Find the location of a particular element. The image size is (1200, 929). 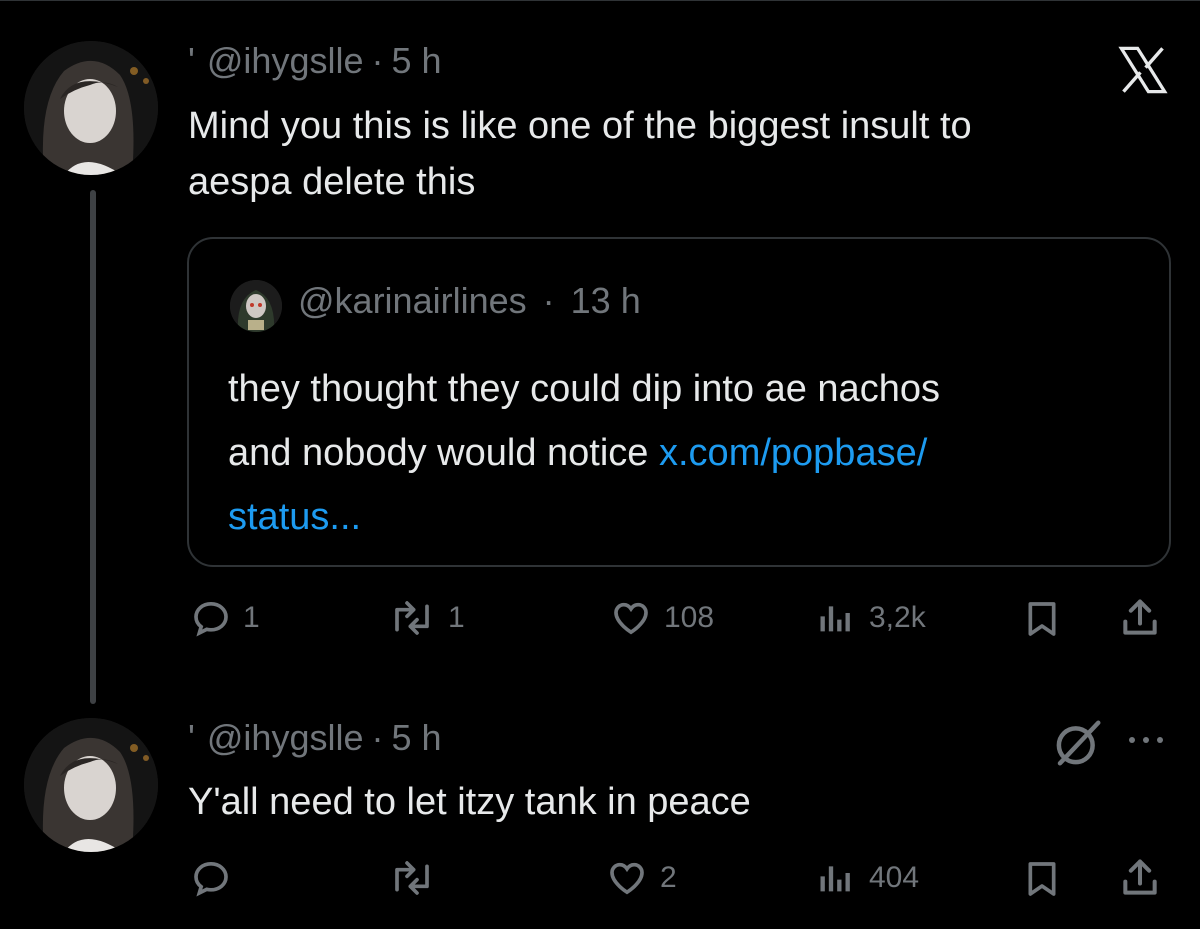

quoted-handle: @karinairlines is located at coordinates (412, 300).